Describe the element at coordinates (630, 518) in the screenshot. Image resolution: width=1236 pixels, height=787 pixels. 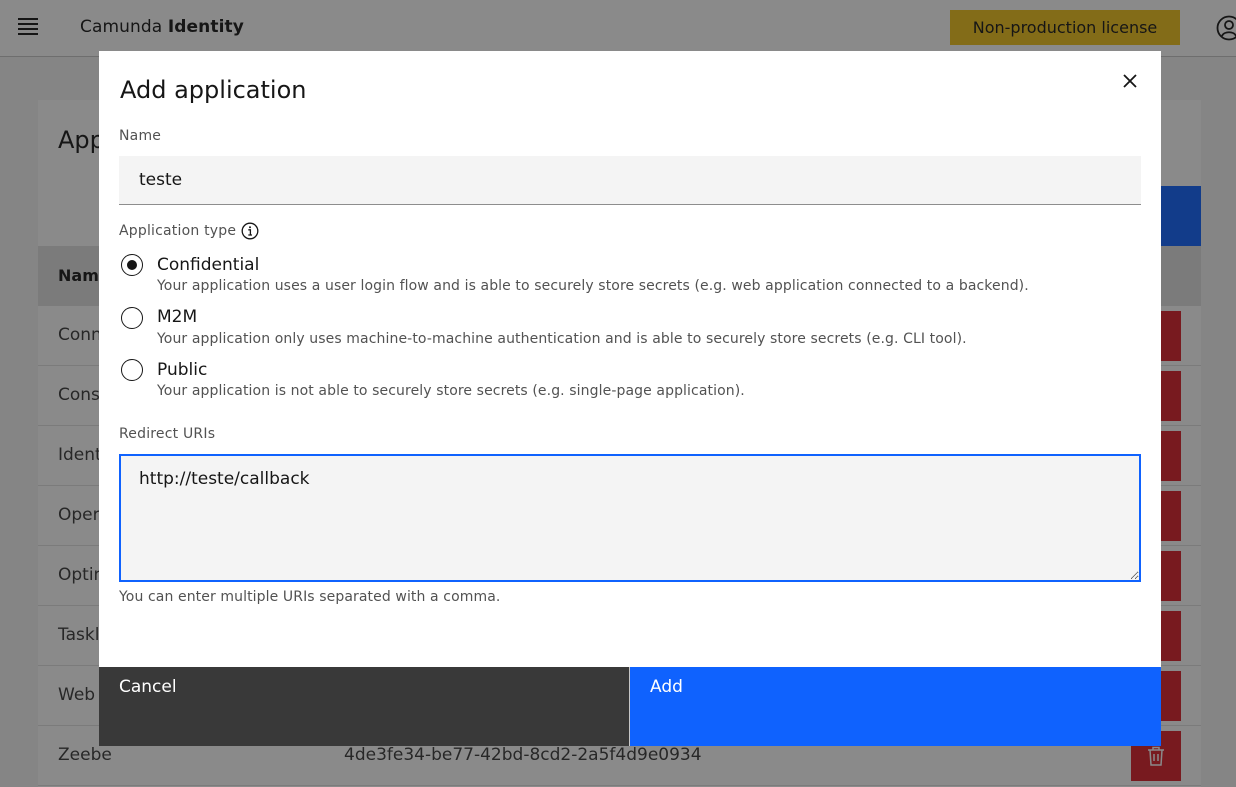
I see `redirect-uris-textarea: http://teste/callback` at that location.